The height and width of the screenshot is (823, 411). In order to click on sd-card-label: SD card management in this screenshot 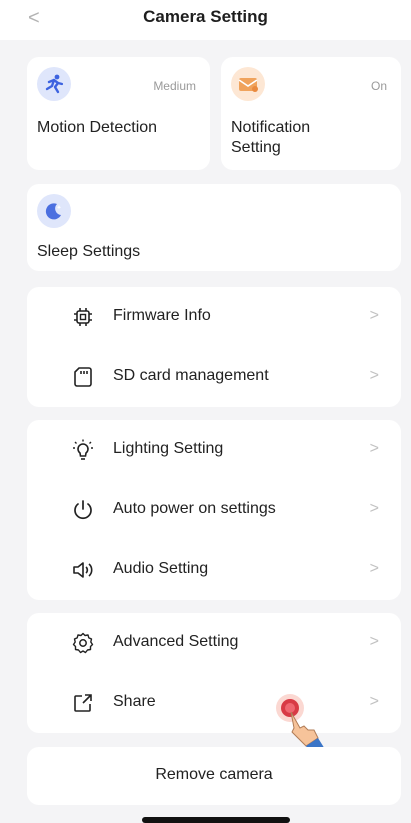, I will do `click(191, 375)`.